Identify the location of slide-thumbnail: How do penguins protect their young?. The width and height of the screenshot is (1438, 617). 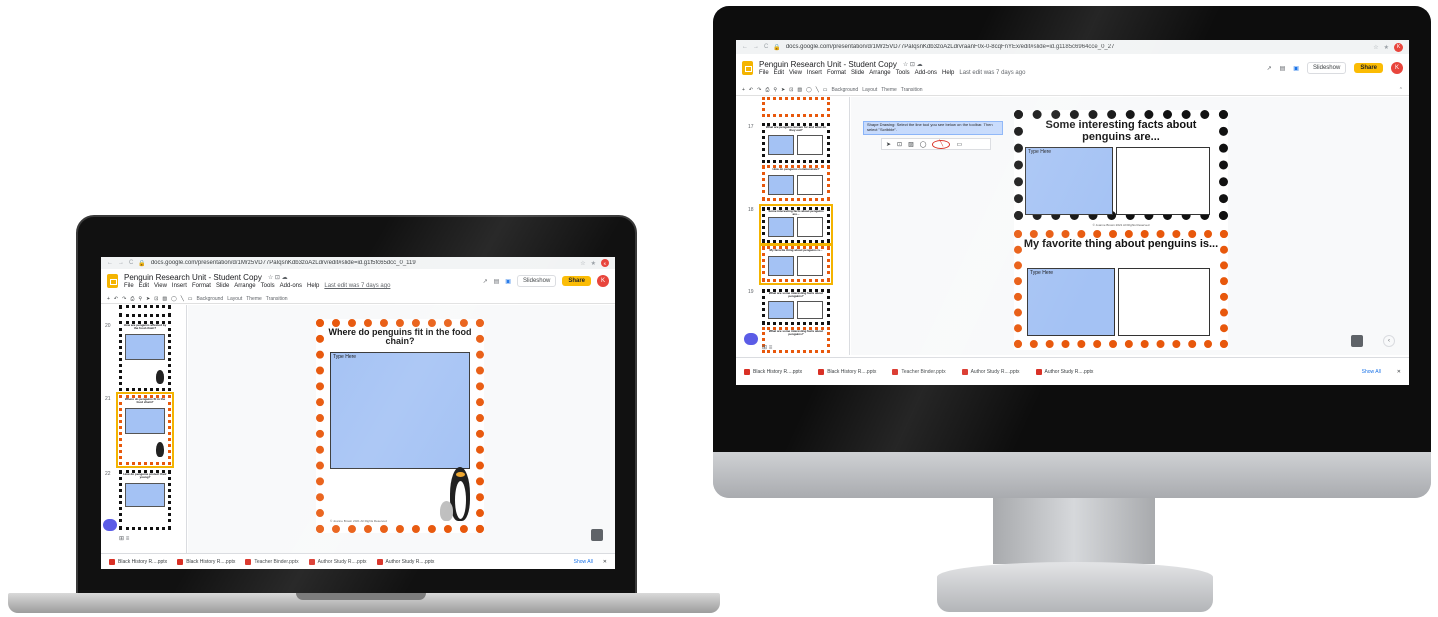
(145, 500).